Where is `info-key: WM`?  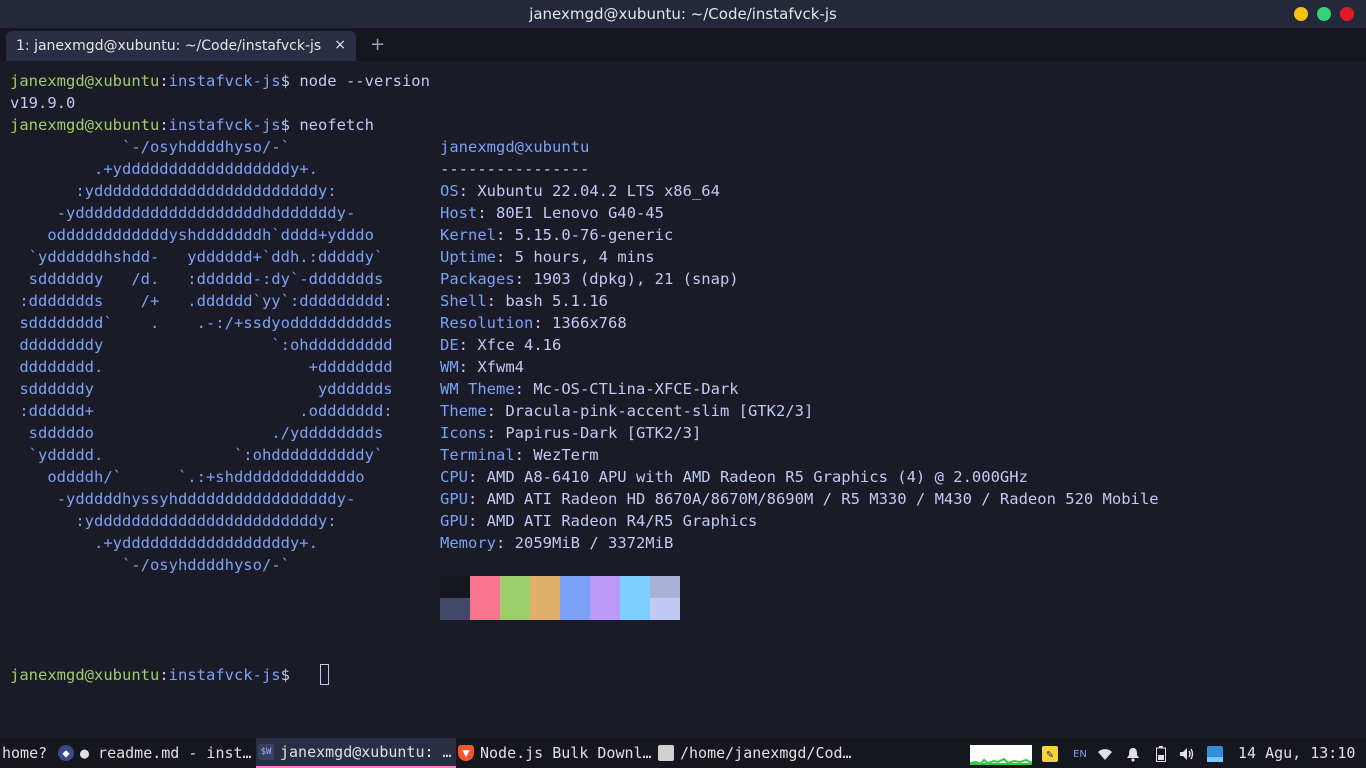
info-key: WM is located at coordinates (449, 367).